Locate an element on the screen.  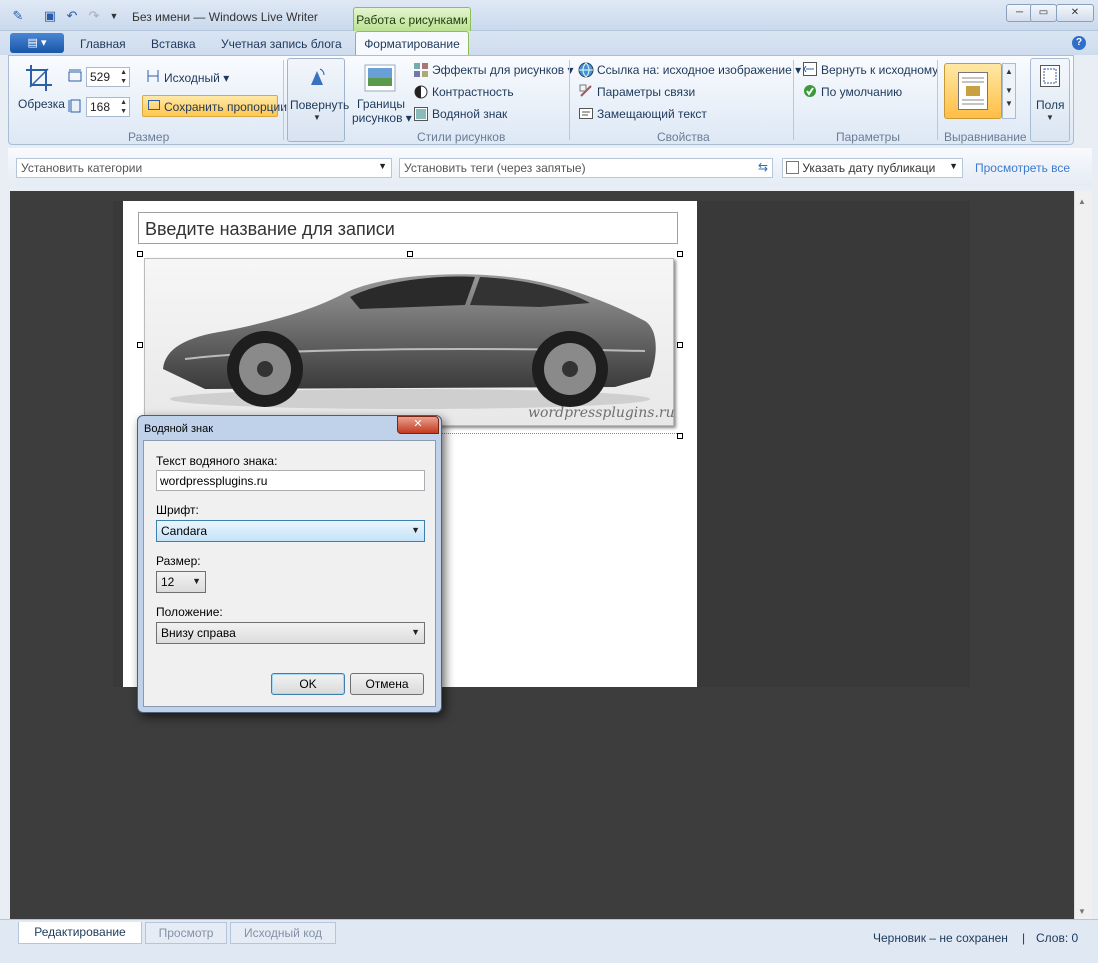
quick-access-dropdown-icon: ▼ is located at coordinates (114, 16).